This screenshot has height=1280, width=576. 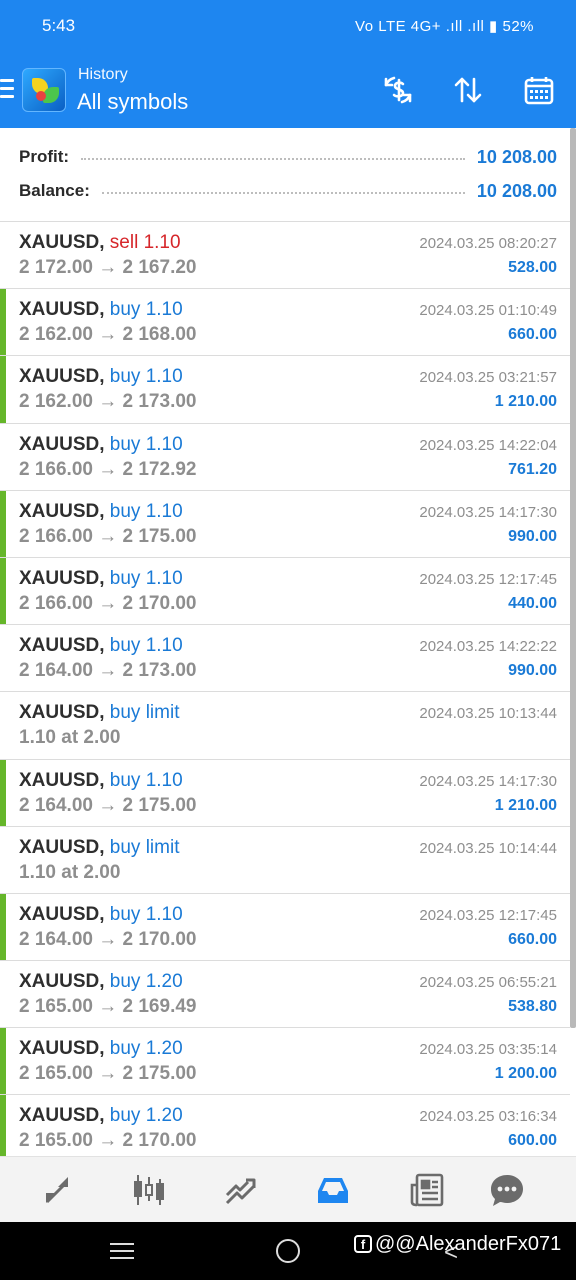 I want to click on deal-prices: 2 162.00 → 2 168.00, so click(x=108, y=335).